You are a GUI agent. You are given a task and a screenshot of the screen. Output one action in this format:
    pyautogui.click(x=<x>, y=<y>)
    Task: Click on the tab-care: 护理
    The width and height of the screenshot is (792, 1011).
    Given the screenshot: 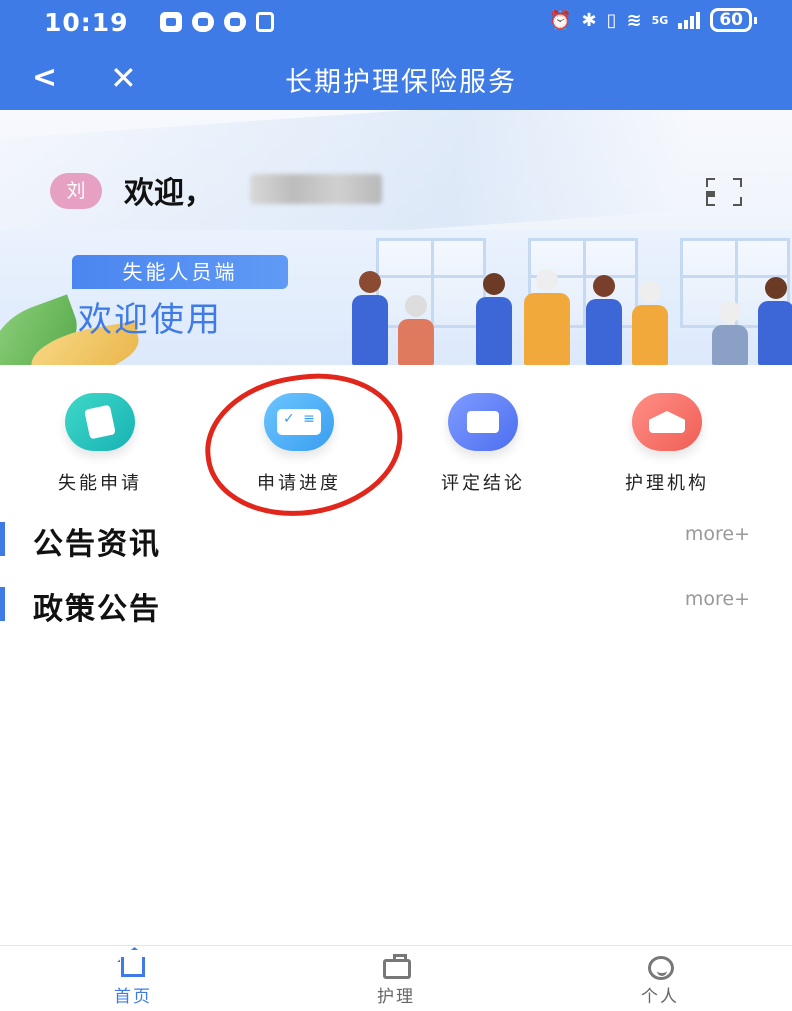 What is the action you would take?
    pyautogui.click(x=396, y=980)
    